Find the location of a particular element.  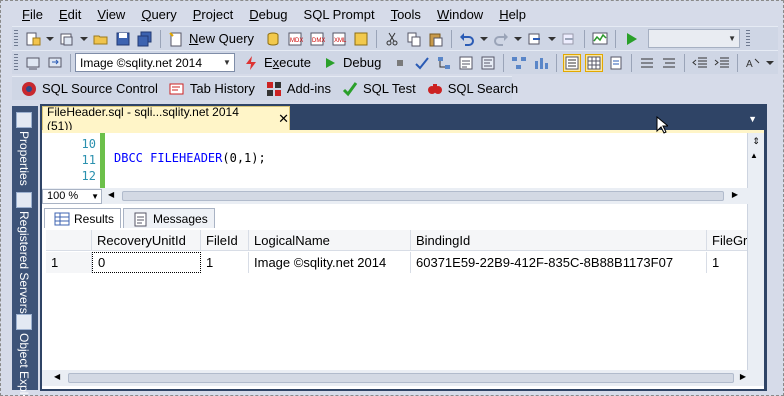

tab-results: Results is located at coordinates (83, 218).